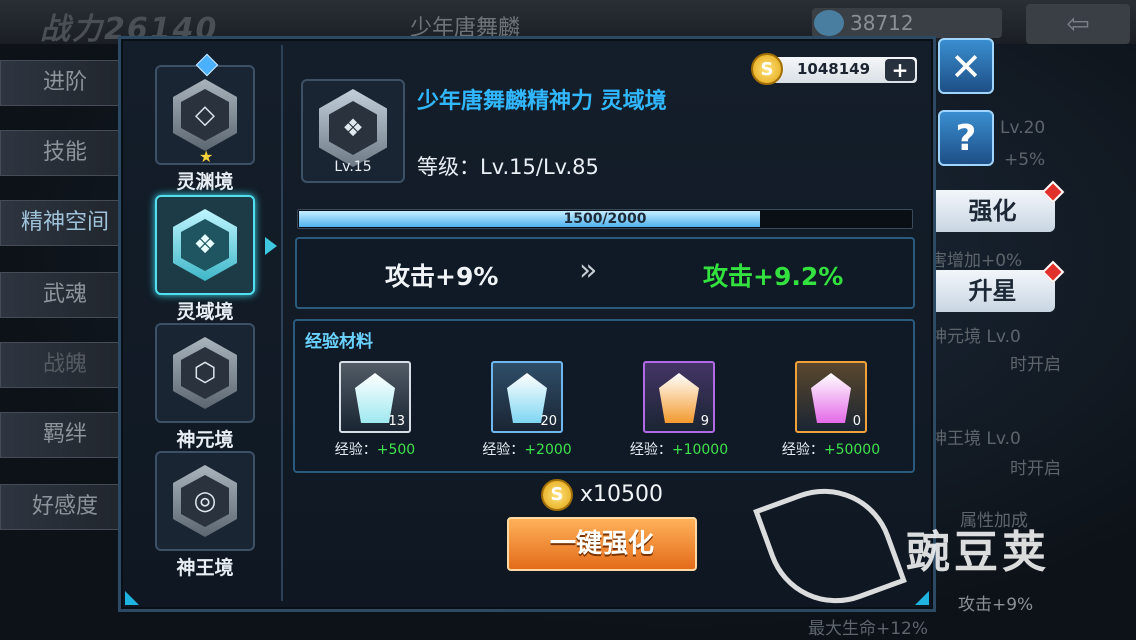 This screenshot has height=640, width=1136. Describe the element at coordinates (1025, 160) in the screenshot. I see `bg-bonus-text: +5%` at that location.